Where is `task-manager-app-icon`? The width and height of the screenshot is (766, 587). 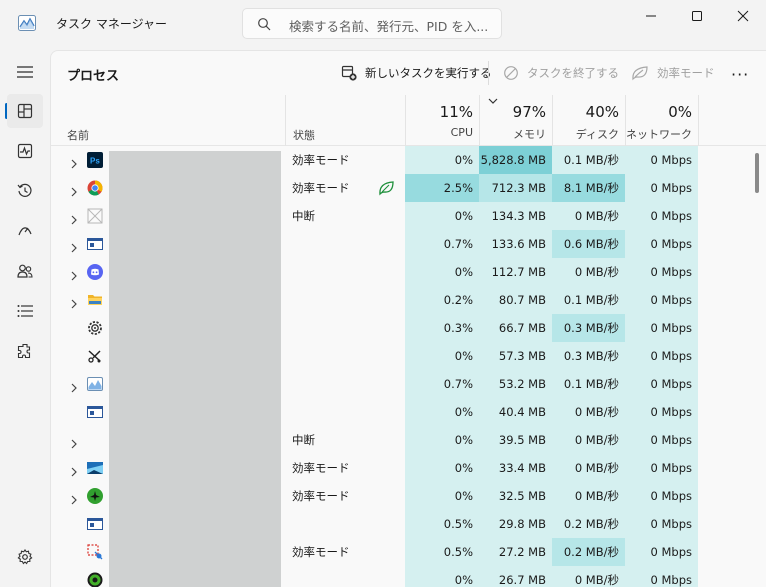
task-manager-app-icon is located at coordinates (27, 23).